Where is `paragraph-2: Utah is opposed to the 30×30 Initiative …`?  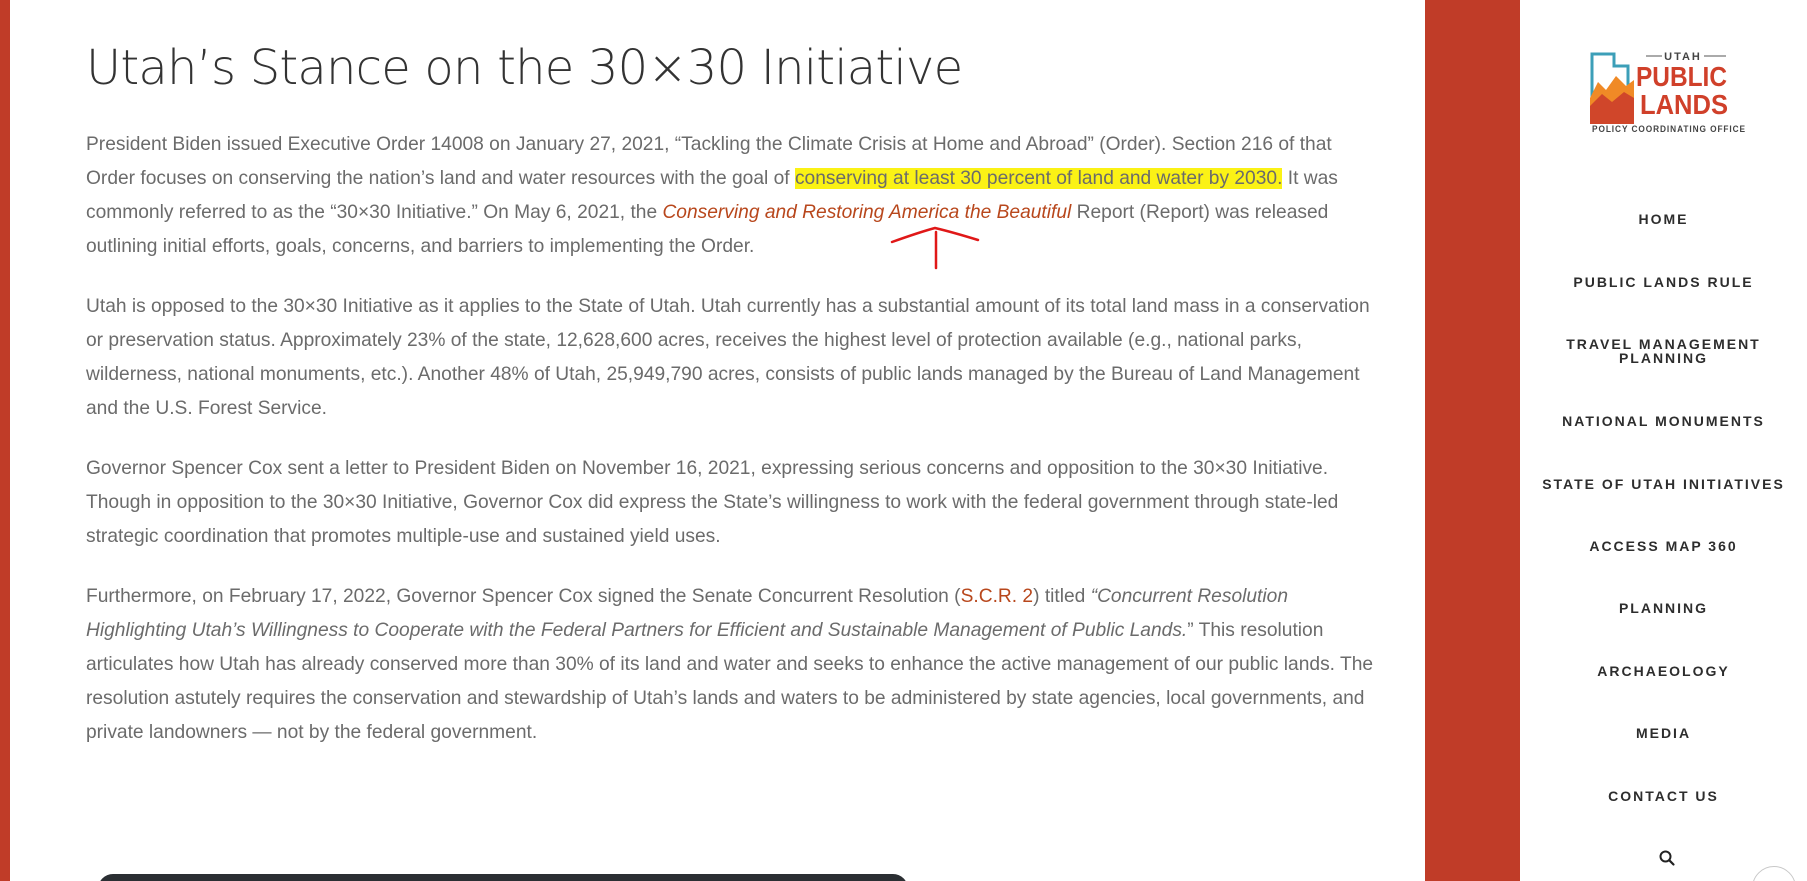
paragraph-2: Utah is opposed to the 30×30 Initiative … is located at coordinates (728, 357).